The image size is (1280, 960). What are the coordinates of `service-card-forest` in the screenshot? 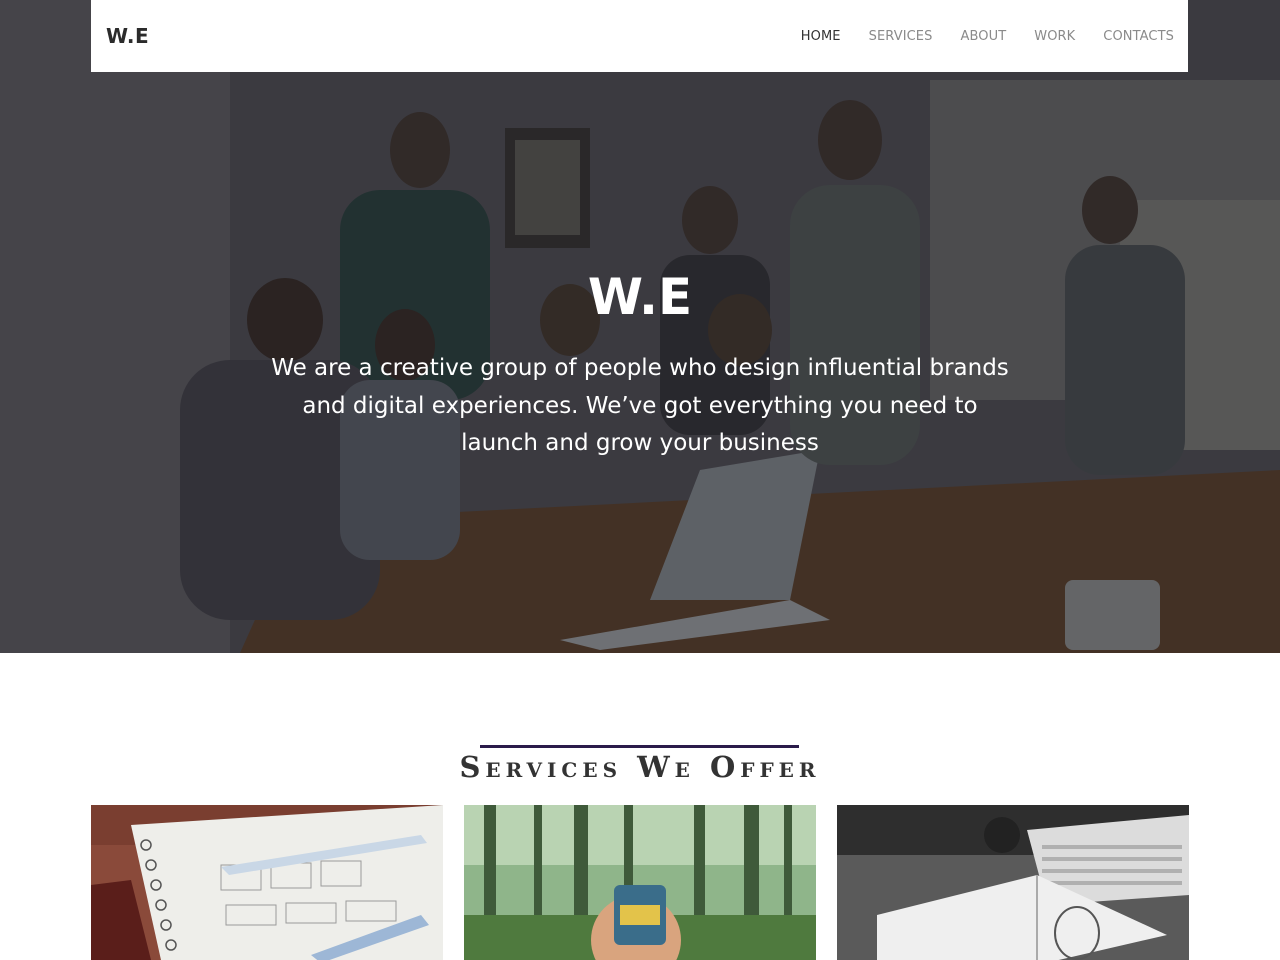 It's located at (640, 882).